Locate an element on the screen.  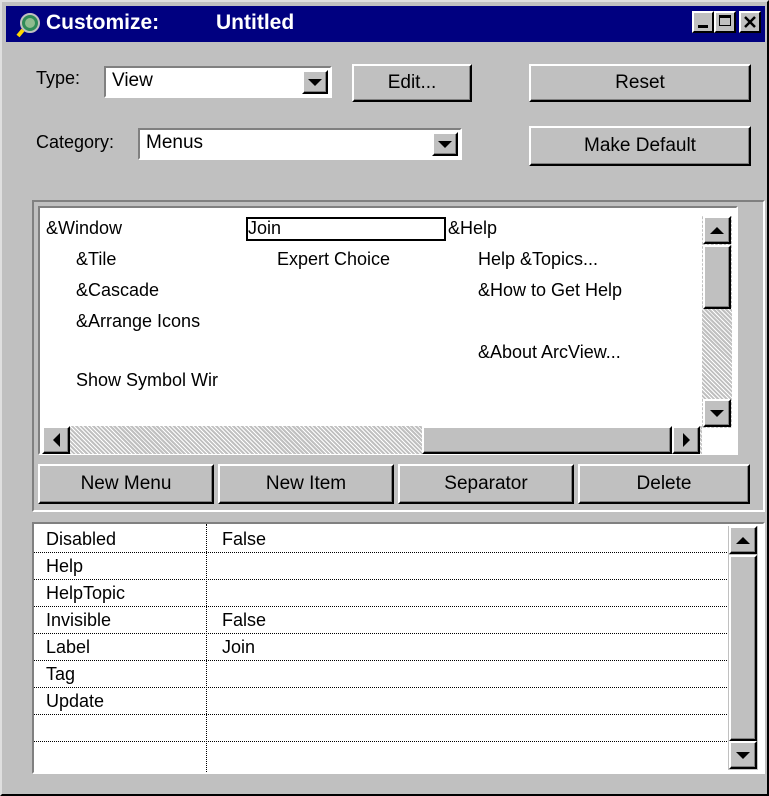
table-row: Invisible False is located at coordinates (380, 621).